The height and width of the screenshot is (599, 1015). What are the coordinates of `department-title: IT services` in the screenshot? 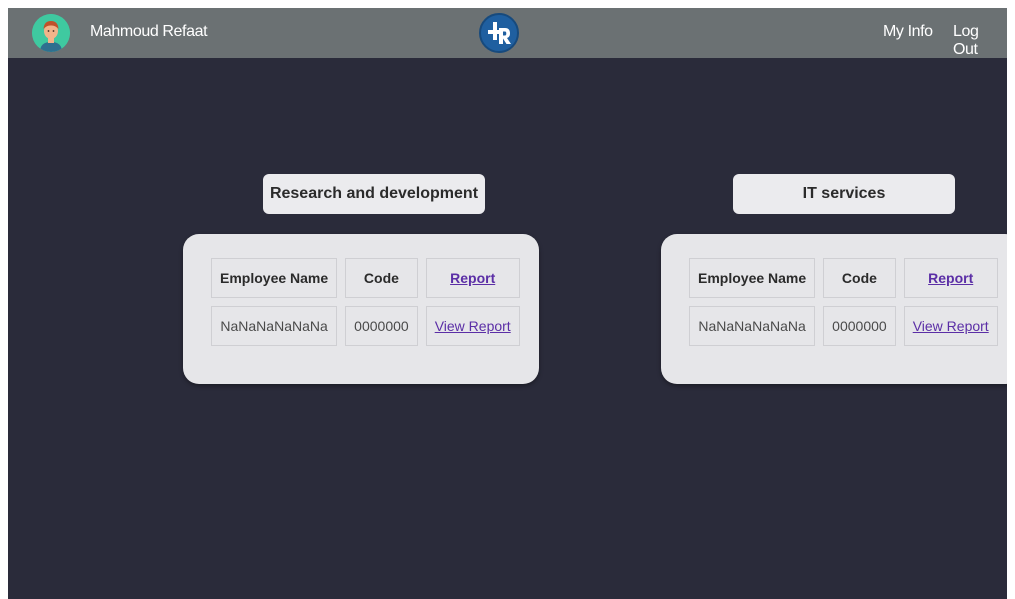 It's located at (844, 194).